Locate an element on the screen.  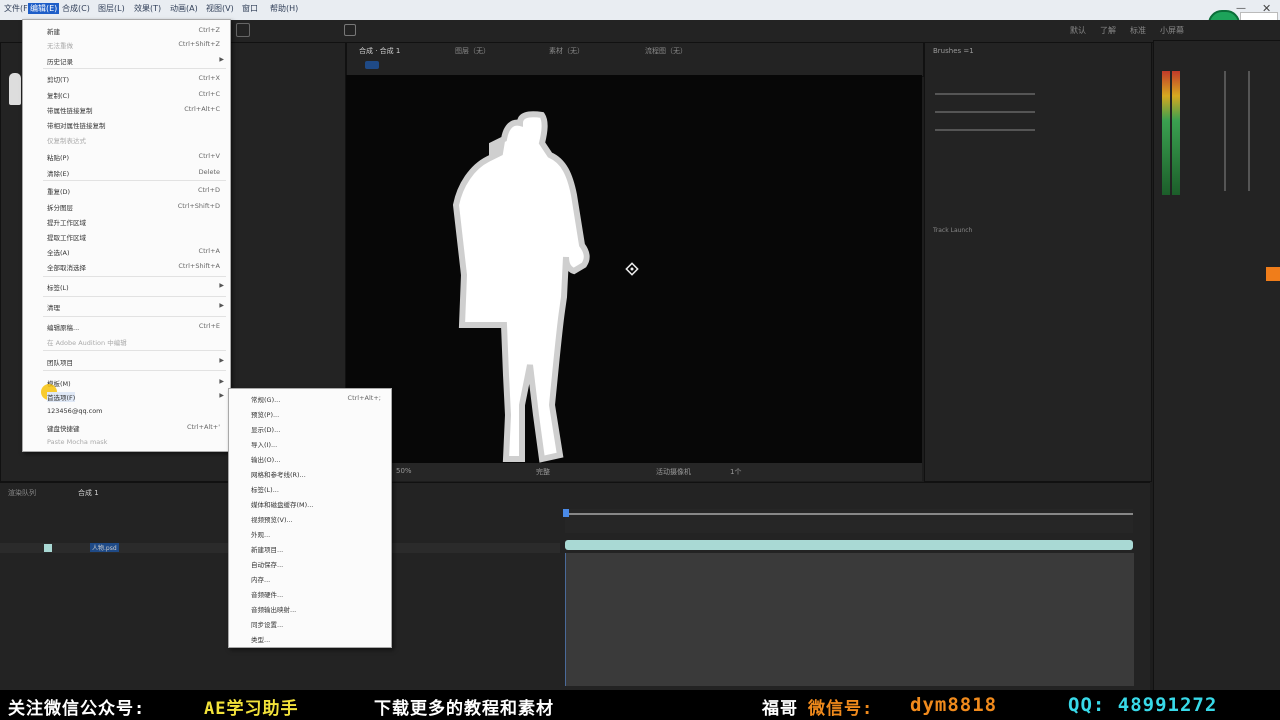
tab-comp-1: 合成 1 is located at coordinates (88, 493).